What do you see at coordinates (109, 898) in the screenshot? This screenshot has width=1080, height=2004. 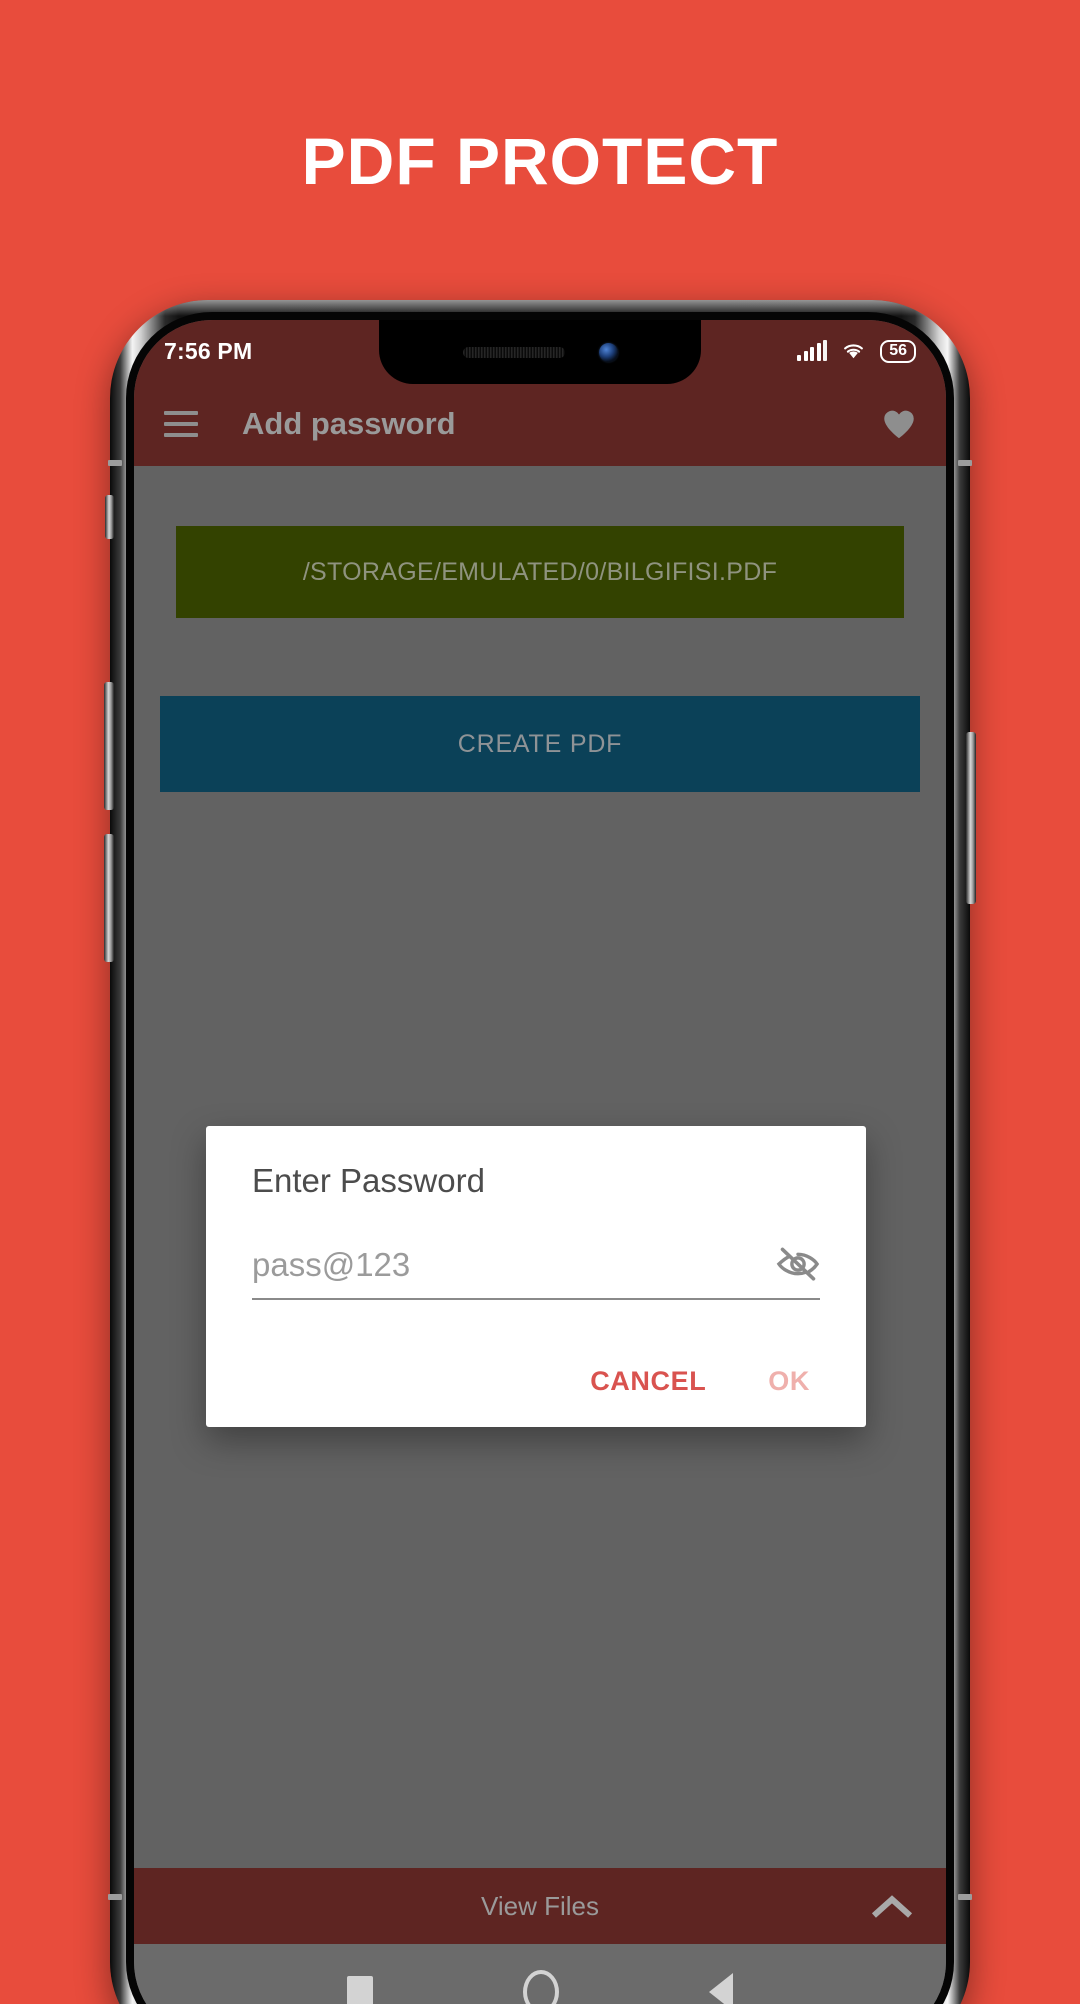 I see `volume-down-button` at bounding box center [109, 898].